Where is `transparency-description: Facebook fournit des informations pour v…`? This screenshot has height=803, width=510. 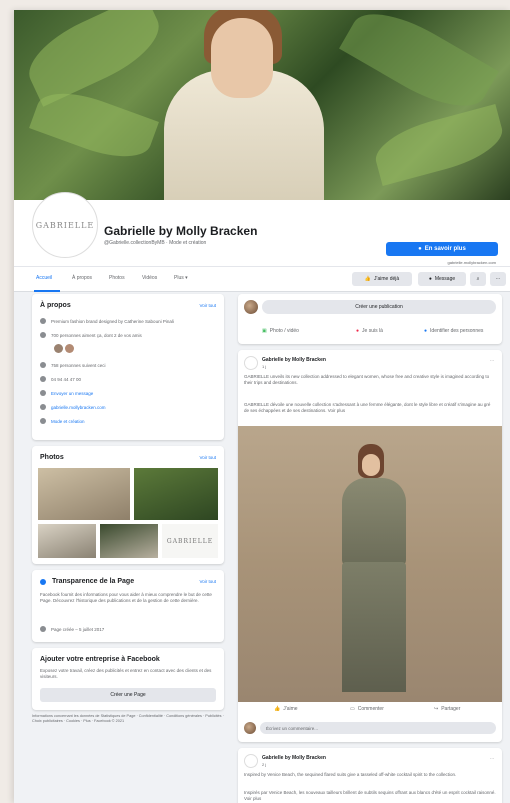 transparency-description: Facebook fournit des informations pour v… is located at coordinates (126, 597).